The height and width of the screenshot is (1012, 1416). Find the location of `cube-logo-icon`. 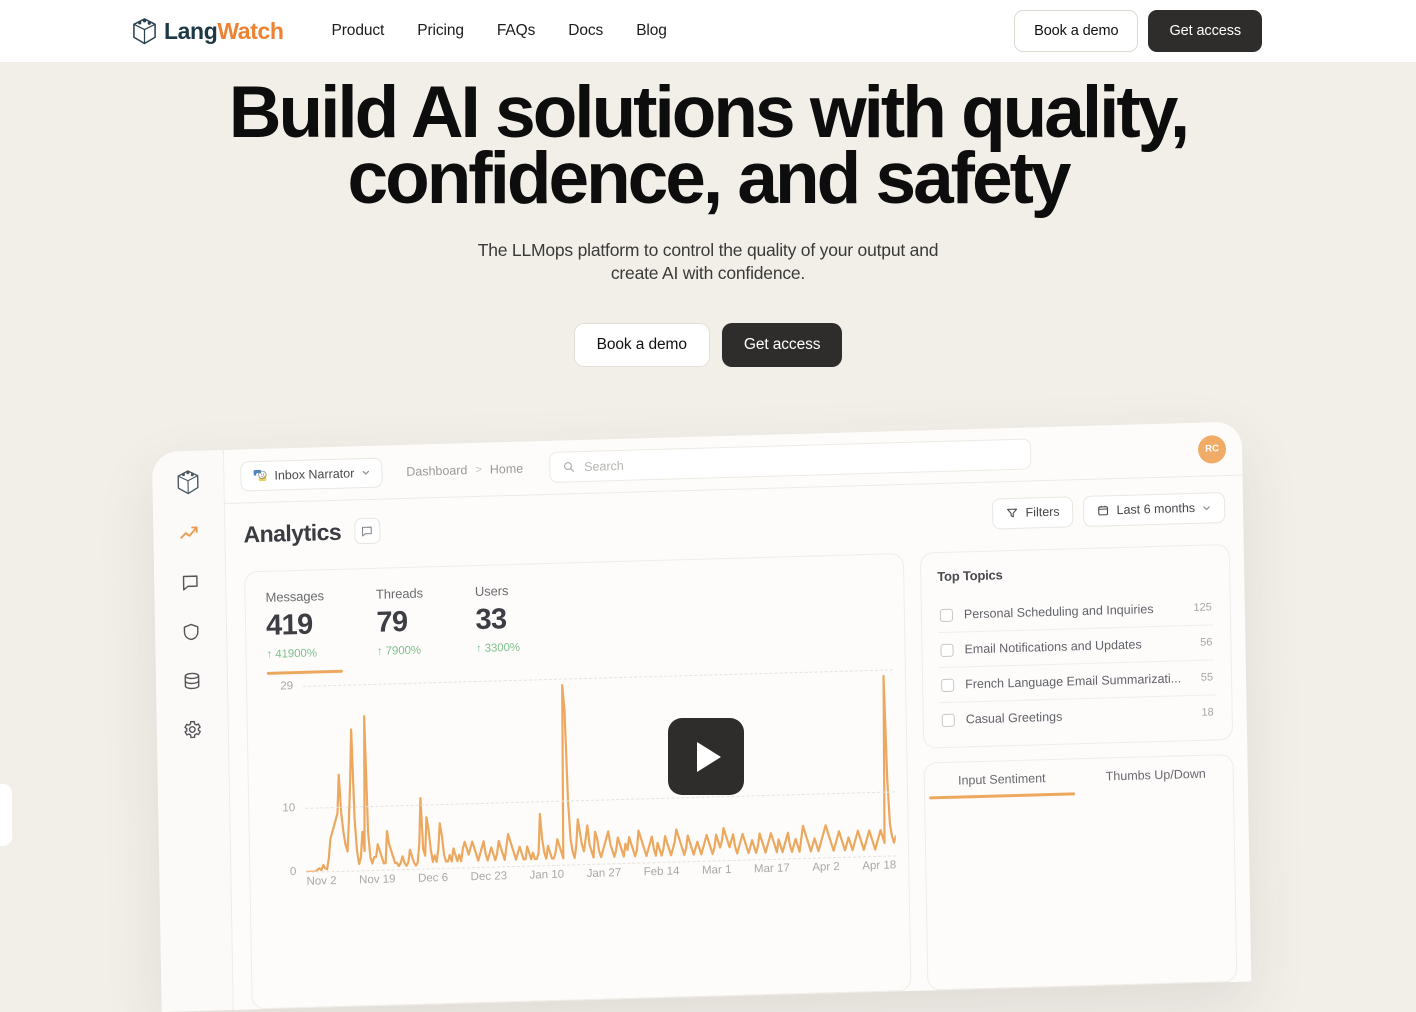

cube-logo-icon is located at coordinates (187, 483).